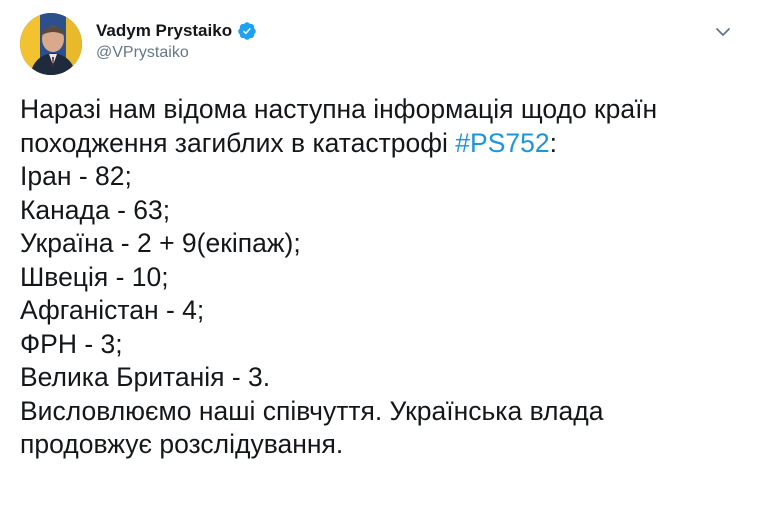 Image resolution: width=757 pixels, height=519 pixels. I want to click on display-name-row: Vadym Prystaiko, so click(176, 31).